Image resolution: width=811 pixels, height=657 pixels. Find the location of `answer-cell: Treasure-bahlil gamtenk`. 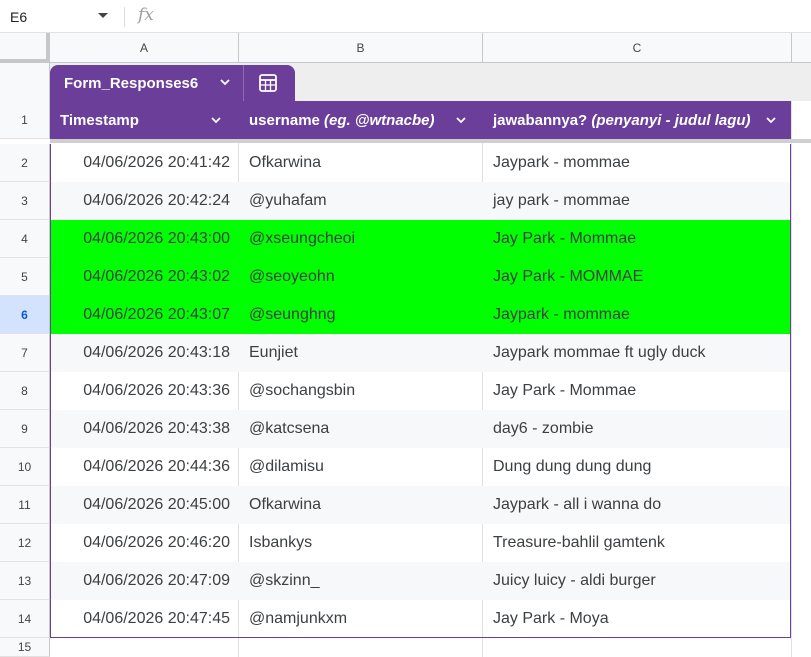

answer-cell: Treasure-bahlil gamtenk is located at coordinates (638, 543).